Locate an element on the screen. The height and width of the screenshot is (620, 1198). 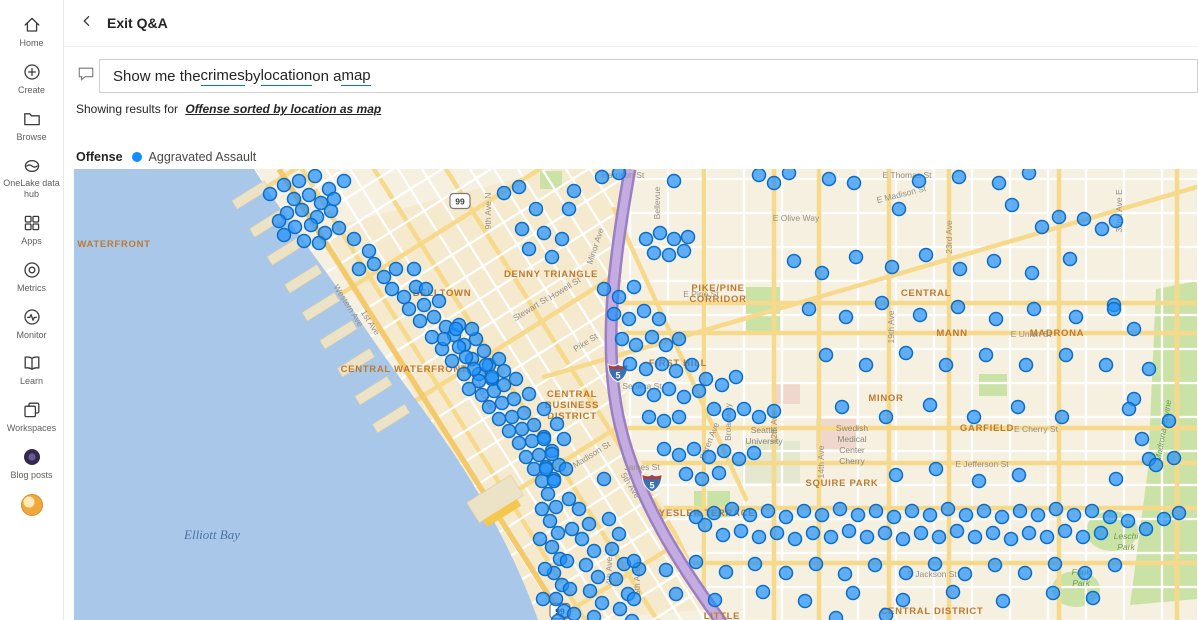
sidebar-item-metrics: Metrics is located at coordinates (31, 277).